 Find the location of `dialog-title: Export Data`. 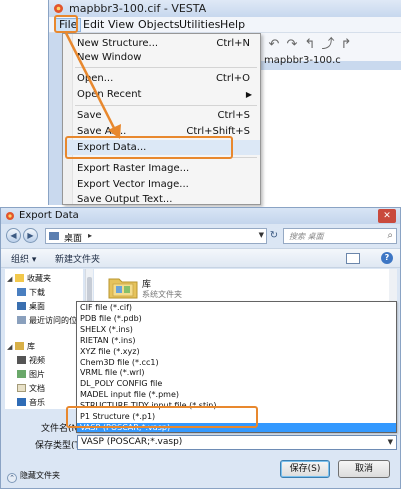

dialog-title: Export Data is located at coordinates (49, 215).